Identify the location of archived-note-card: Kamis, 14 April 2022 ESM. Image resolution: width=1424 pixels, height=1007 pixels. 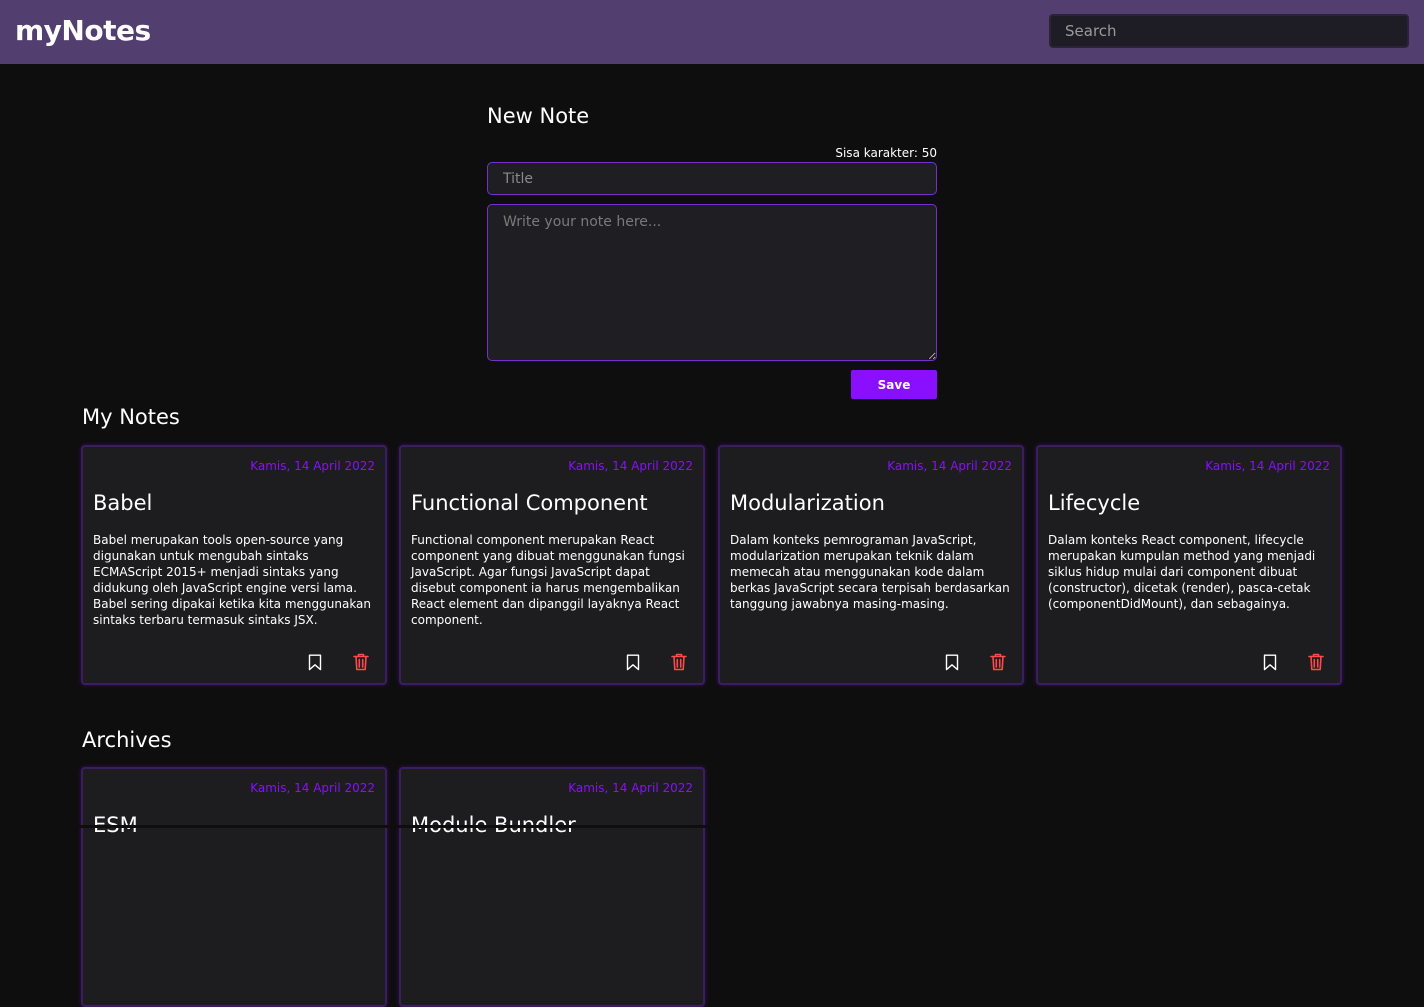
(234, 887).